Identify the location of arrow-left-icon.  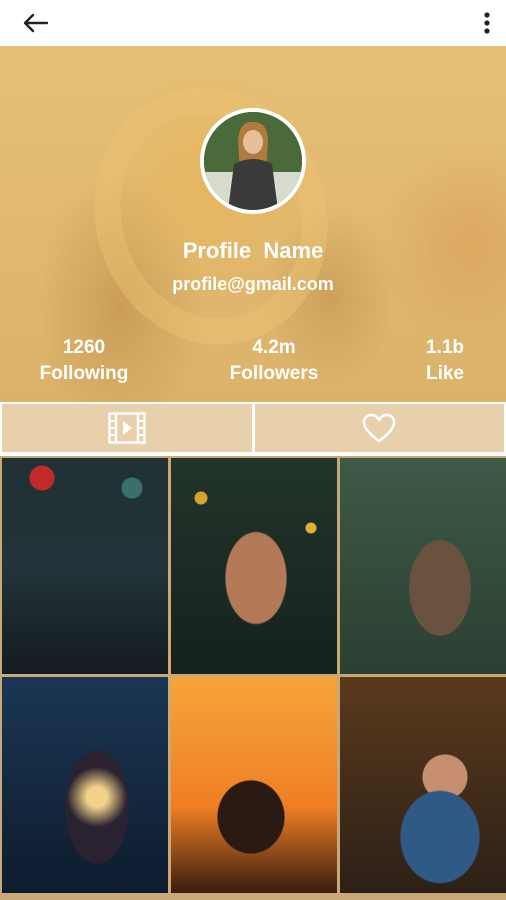
(36, 23).